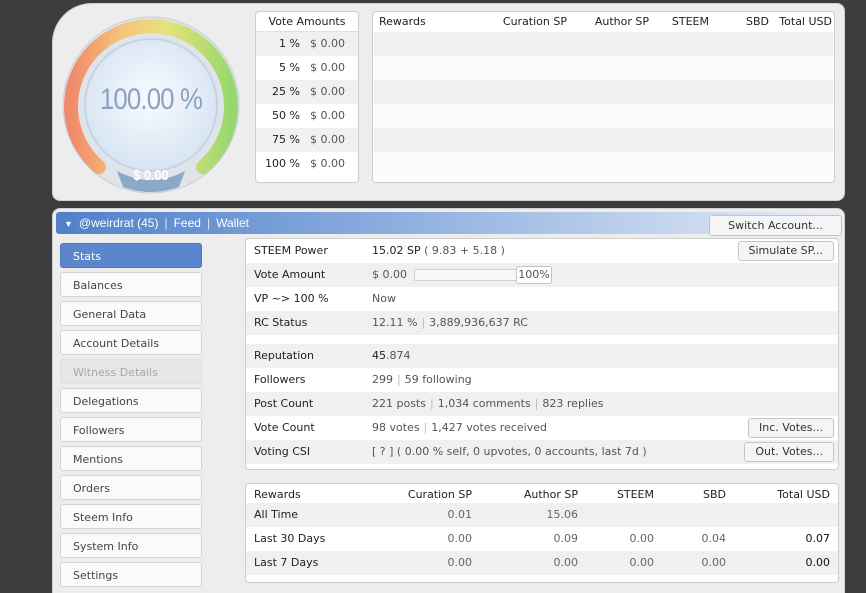 This screenshot has height=593, width=866. I want to click on sidebar-item-mentions: Mentions, so click(131, 458).